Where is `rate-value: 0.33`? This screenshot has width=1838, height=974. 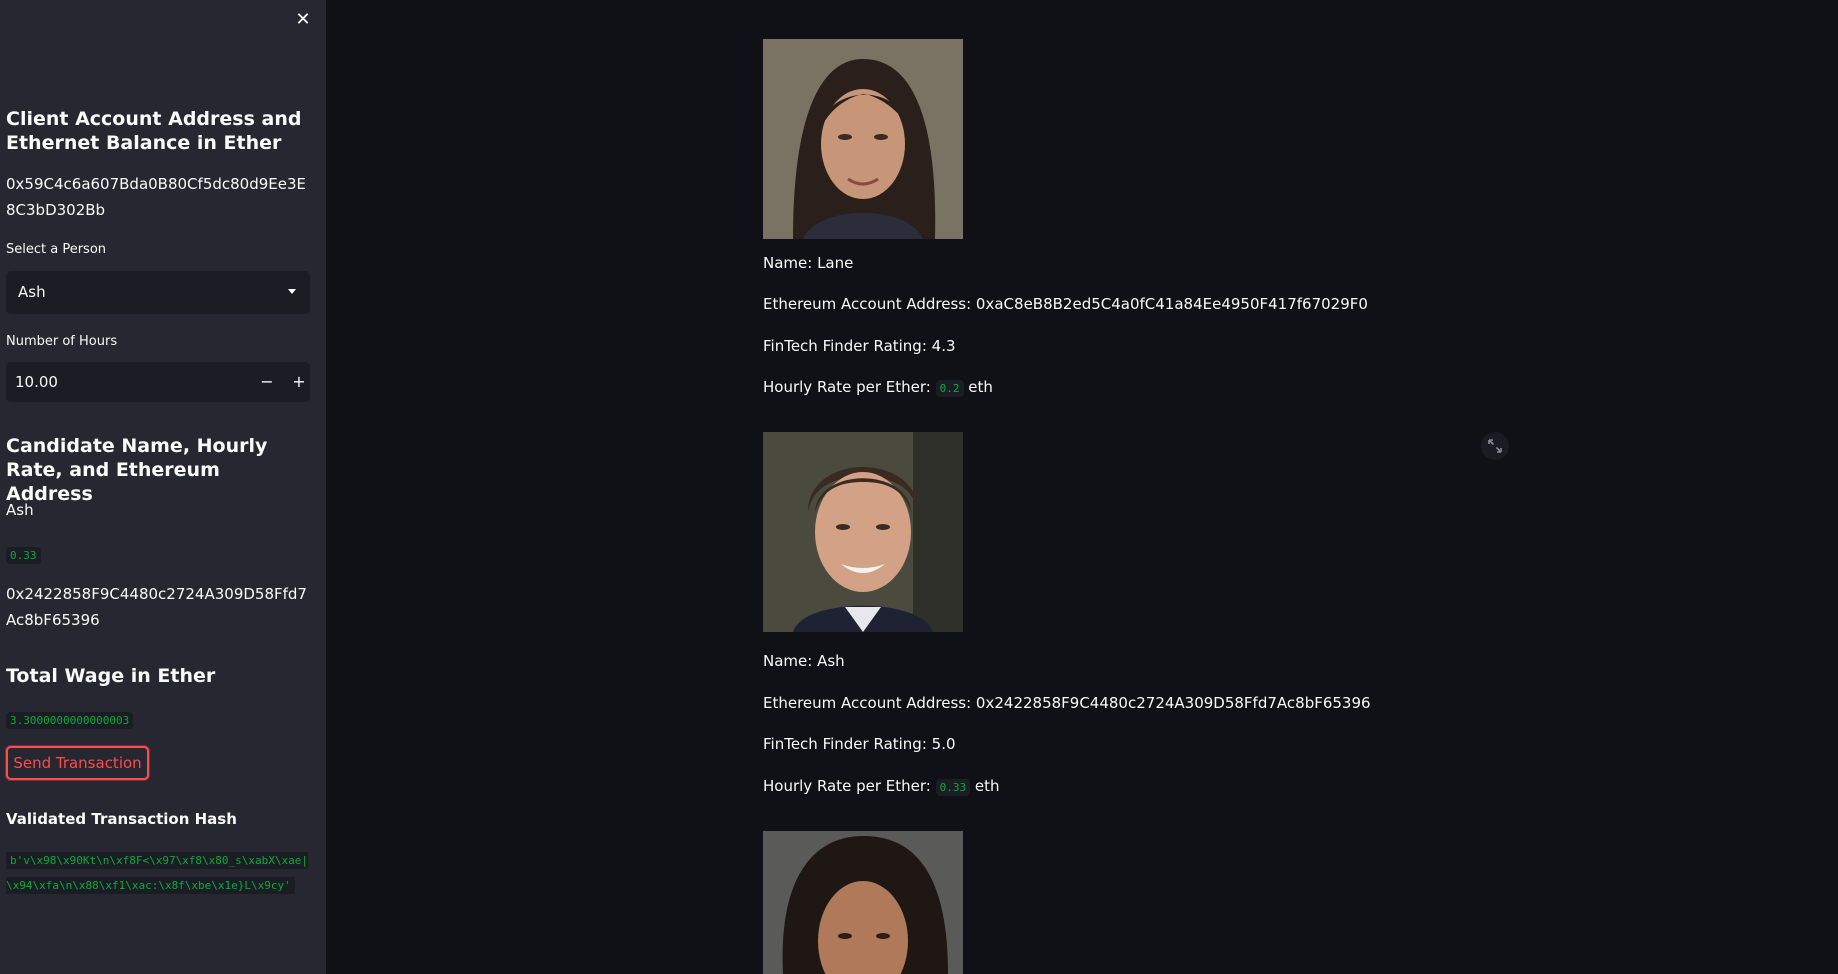 rate-value: 0.33 is located at coordinates (953, 787).